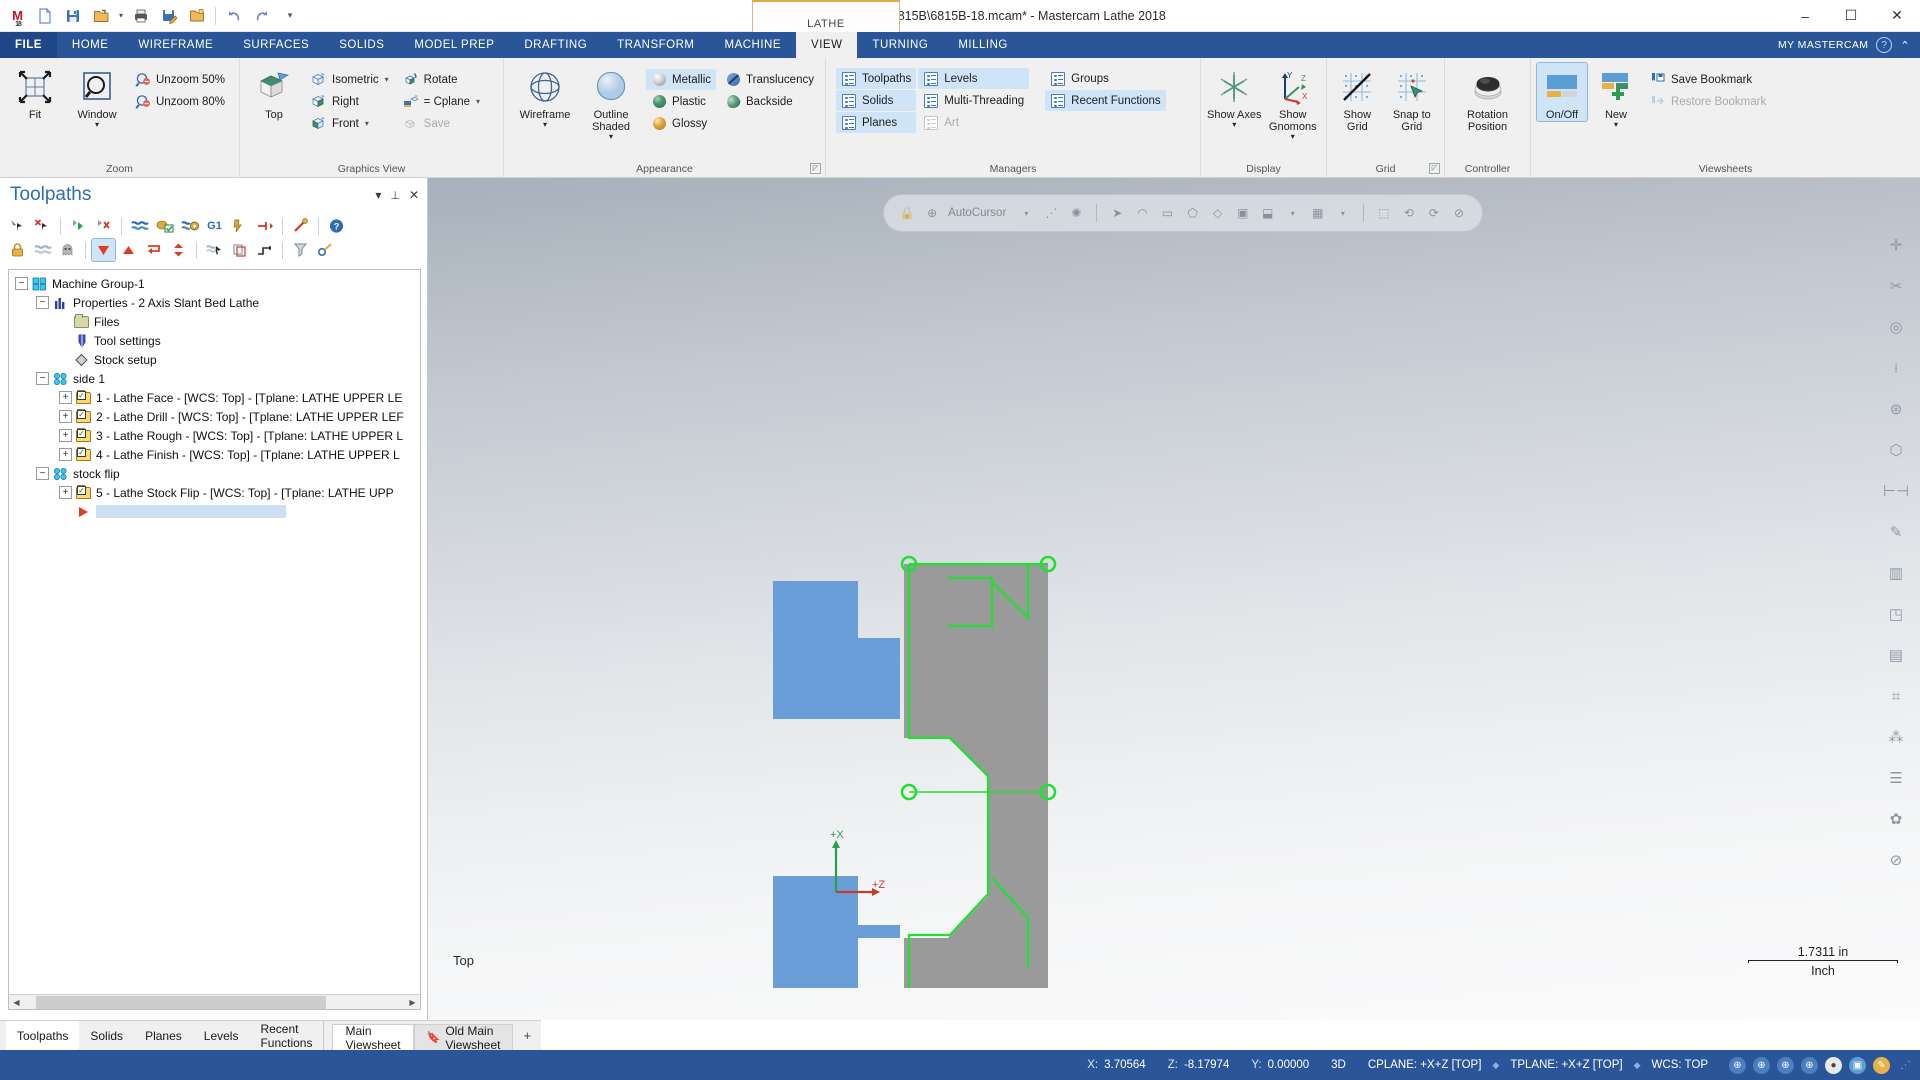 The width and height of the screenshot is (1920, 1080). I want to click on right-view-icon: ▥, so click(1896, 573).